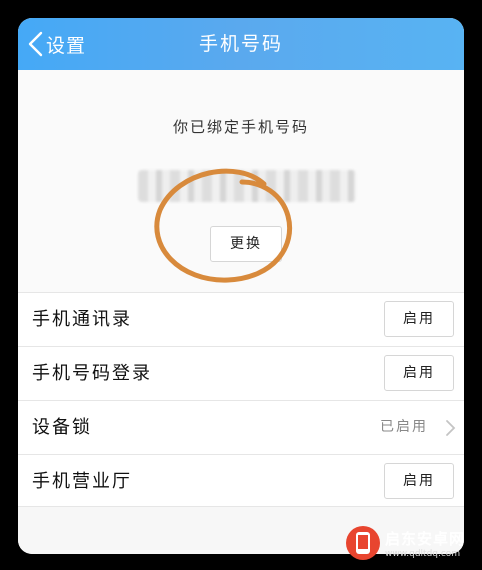 This screenshot has height=570, width=482. What do you see at coordinates (423, 553) in the screenshot?
I see `watermark-url: www.qdltdq.com` at bounding box center [423, 553].